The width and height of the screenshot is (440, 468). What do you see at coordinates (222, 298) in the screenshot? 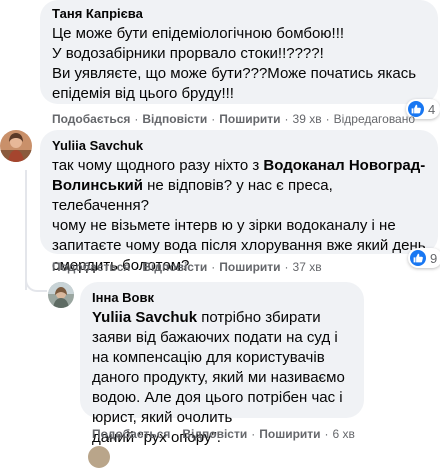
I see `reply-author: Інна Вовк` at bounding box center [222, 298].